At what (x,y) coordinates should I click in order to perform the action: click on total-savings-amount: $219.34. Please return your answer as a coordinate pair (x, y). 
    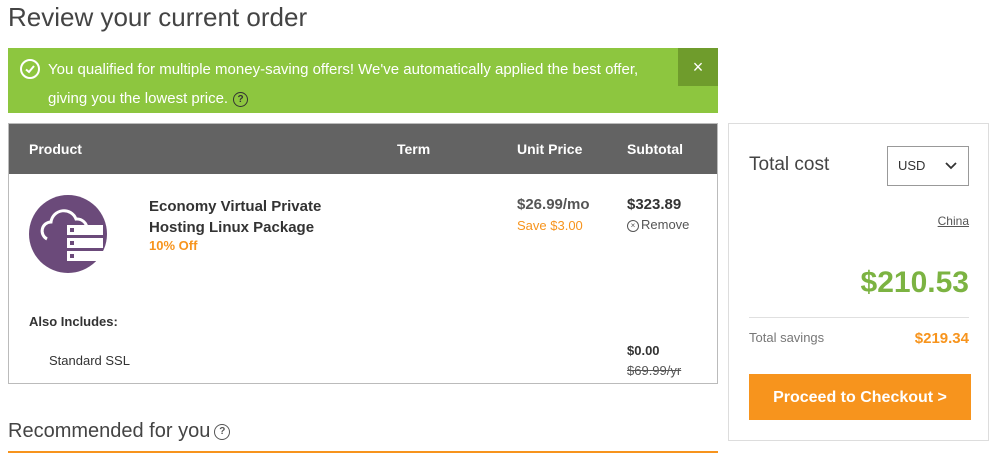
    Looking at the image, I should click on (941, 338).